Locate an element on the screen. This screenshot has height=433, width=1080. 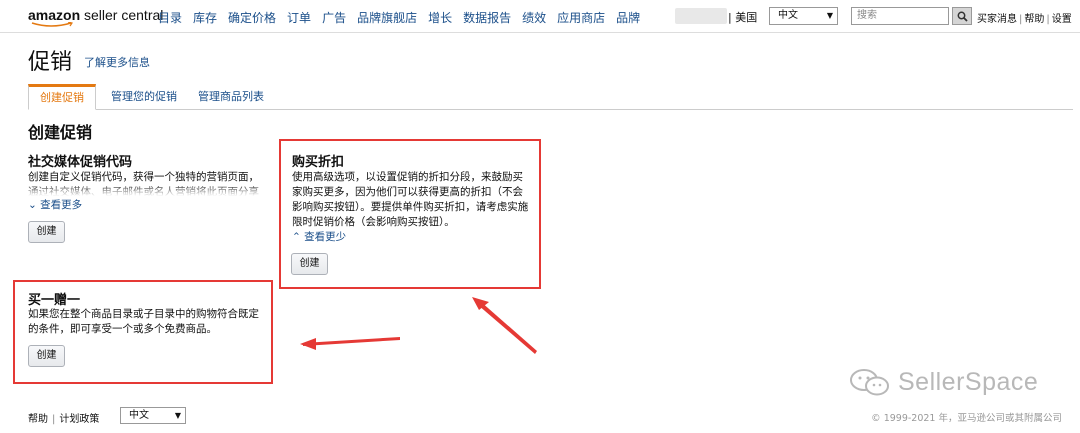
footer-language-select: 中文 ▼ is located at coordinates (153, 415).